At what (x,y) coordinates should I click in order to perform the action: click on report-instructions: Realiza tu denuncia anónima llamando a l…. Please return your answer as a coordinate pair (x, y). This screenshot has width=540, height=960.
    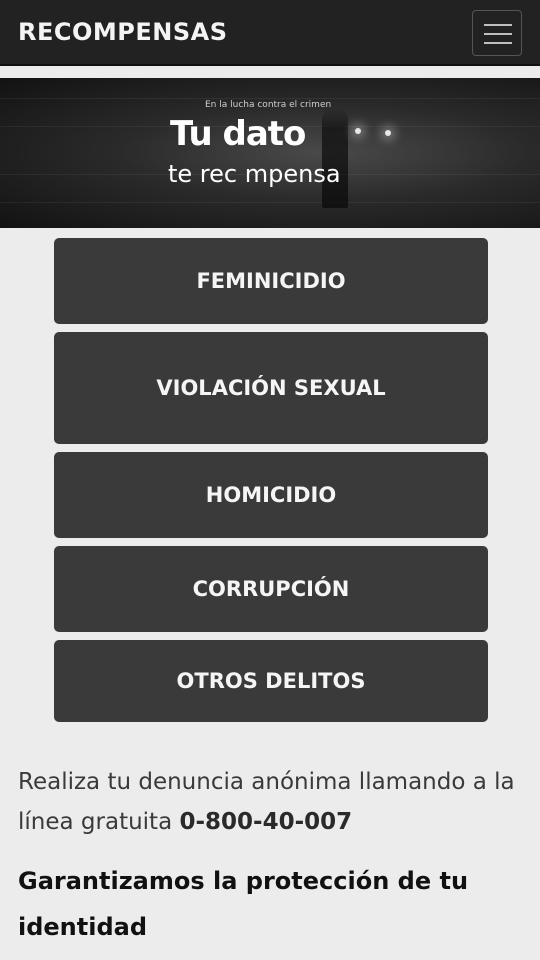
    Looking at the image, I should click on (273, 802).